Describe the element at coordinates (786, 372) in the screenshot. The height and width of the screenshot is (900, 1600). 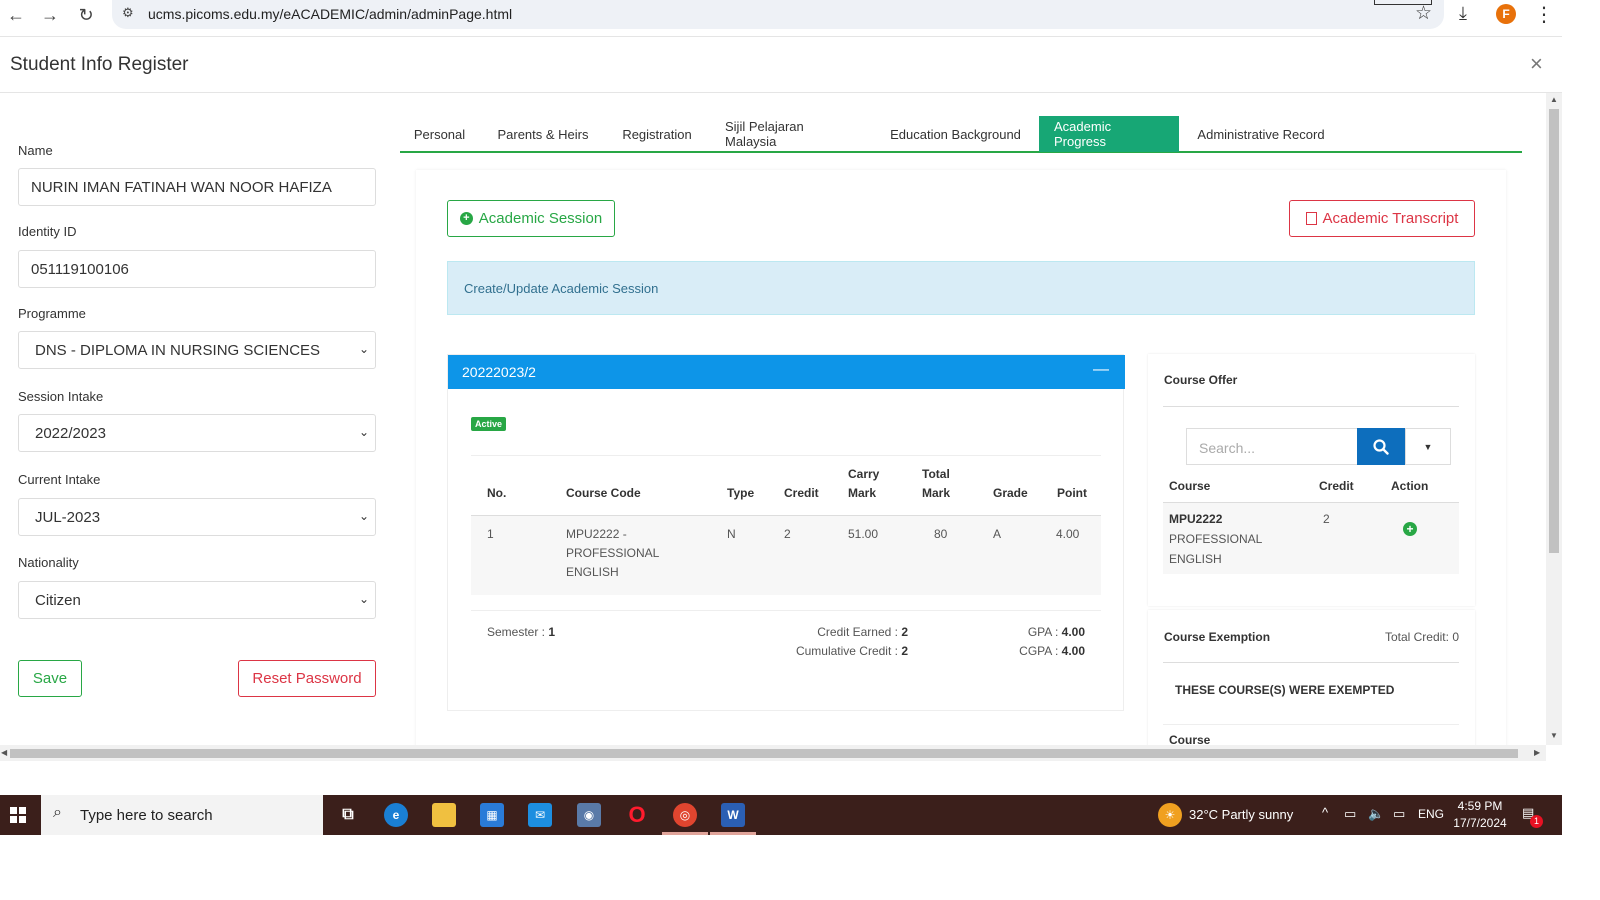
I see `session-header: 20222023/2 —` at that location.